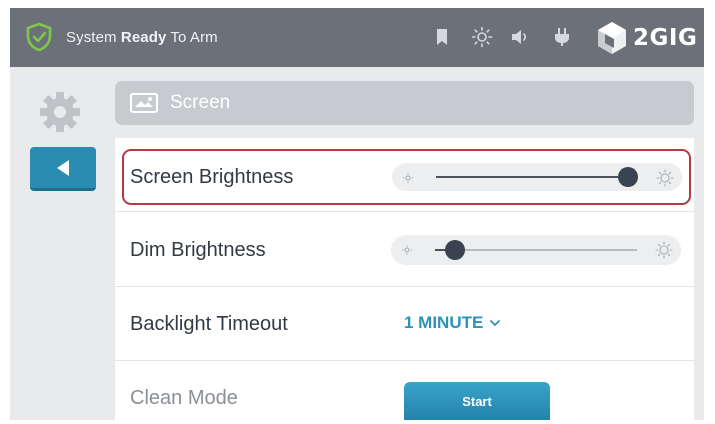 The image size is (715, 424). What do you see at coordinates (192, 37) in the screenshot?
I see `status-suffix: To Arm` at bounding box center [192, 37].